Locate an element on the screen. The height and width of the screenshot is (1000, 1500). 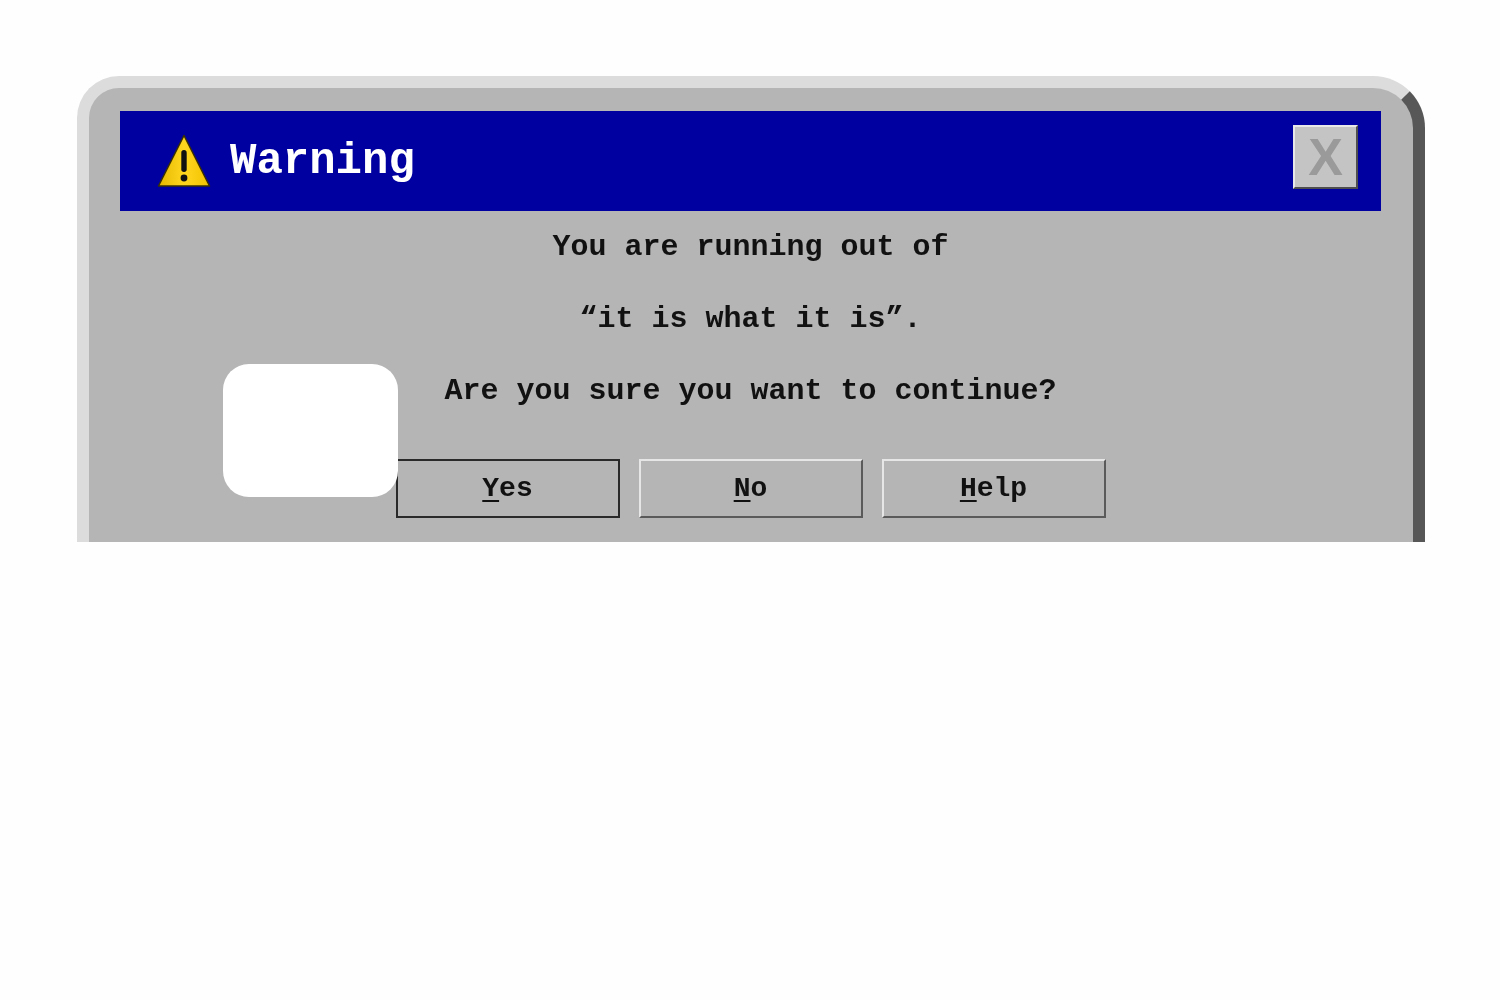
dialog-button: Yes is located at coordinates (507, 488).